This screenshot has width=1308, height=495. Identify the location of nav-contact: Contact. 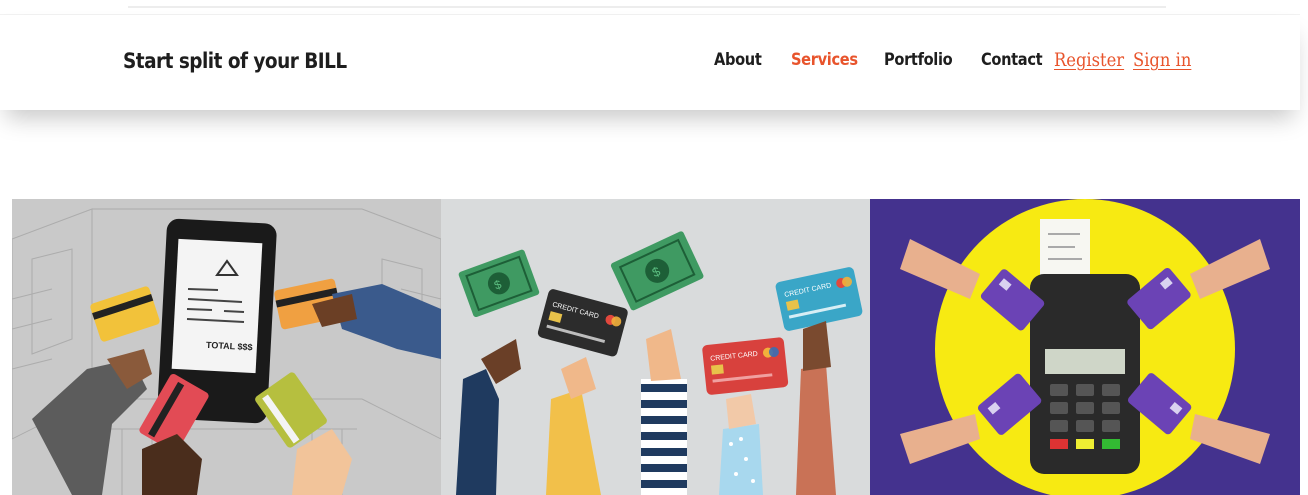
(1012, 60).